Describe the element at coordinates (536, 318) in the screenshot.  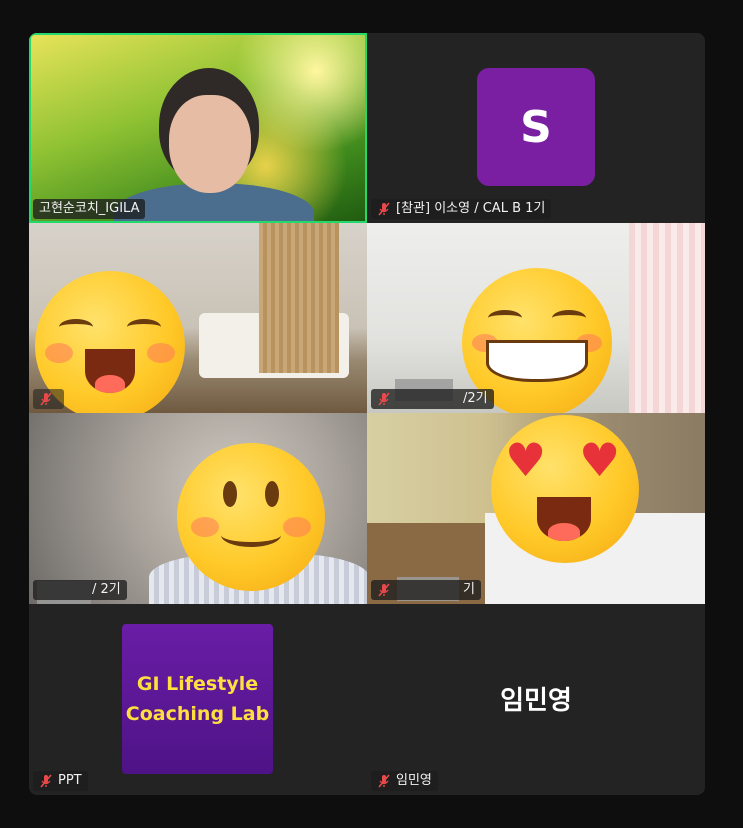
I see `video-tile-participant: /2기` at that location.